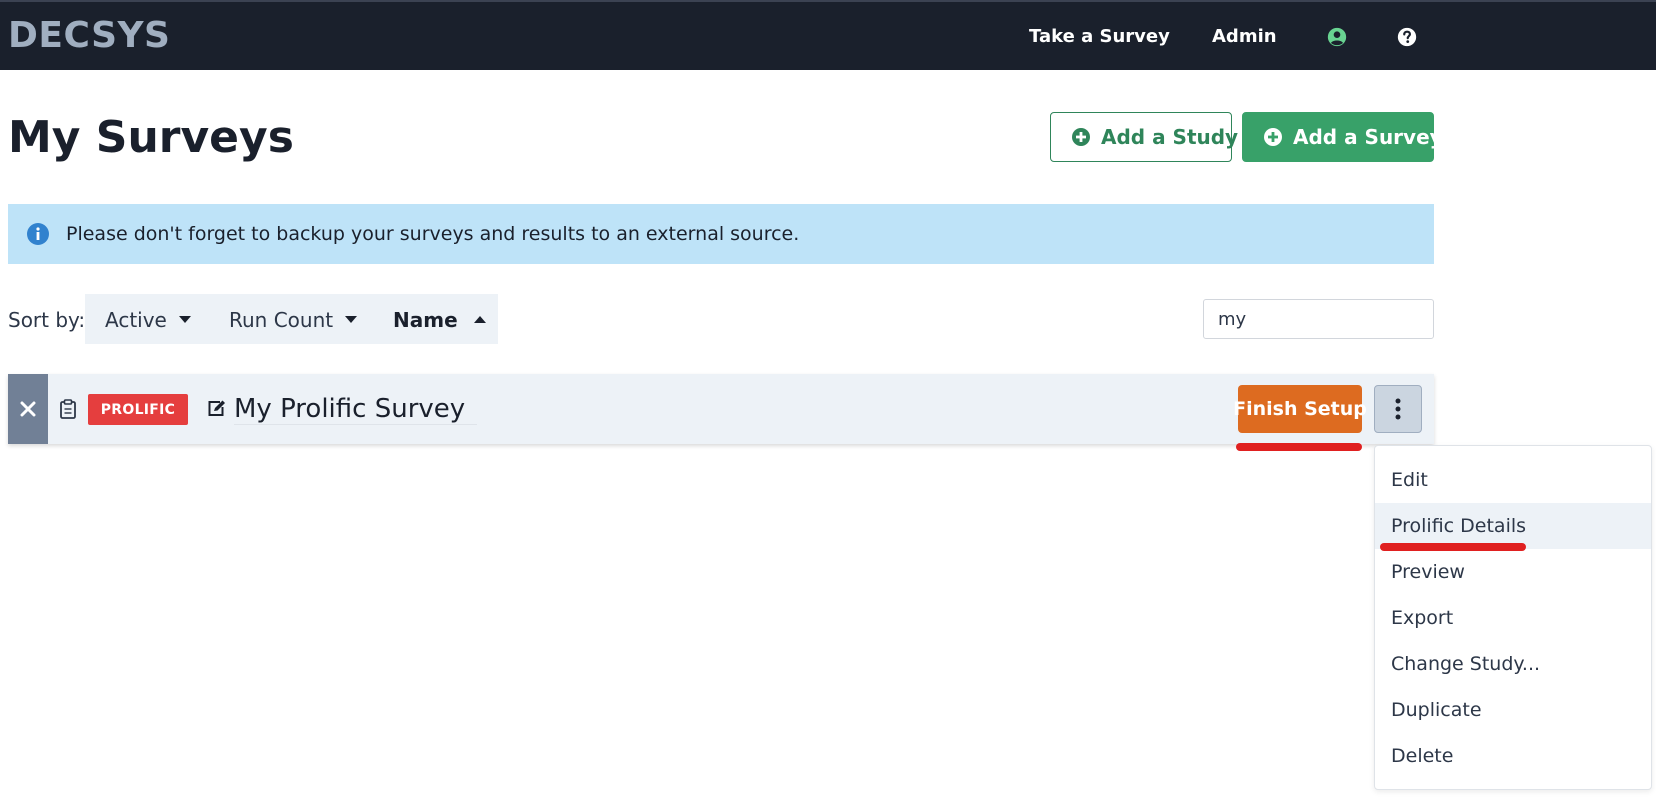 The image size is (1656, 798). What do you see at coordinates (1513, 710) in the screenshot?
I see `menu-item-duplicate: Duplicate` at bounding box center [1513, 710].